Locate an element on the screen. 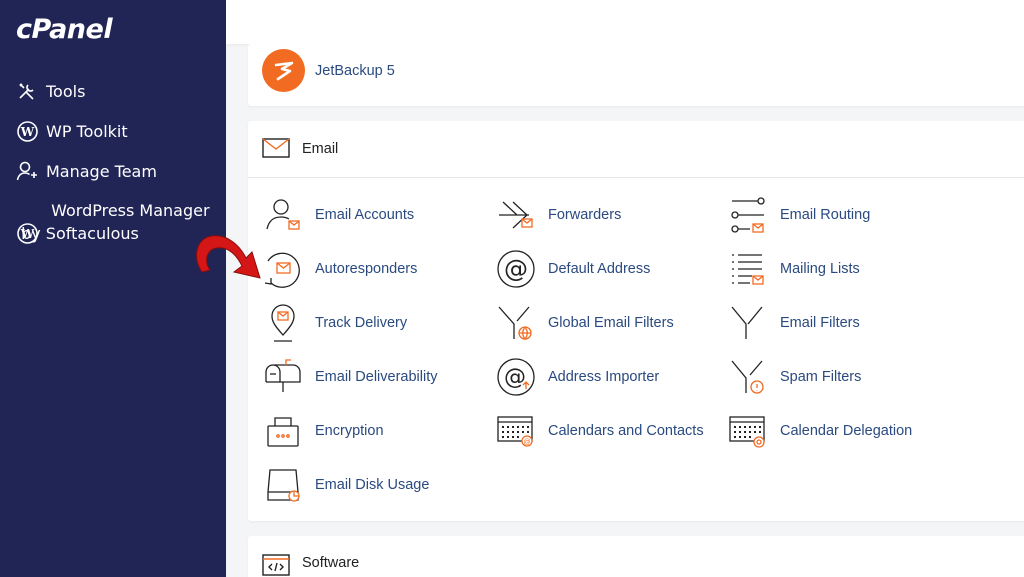 Image resolution: width=1024 pixels, height=577 pixels. wordpress-icon: W is located at coordinates (27, 131).